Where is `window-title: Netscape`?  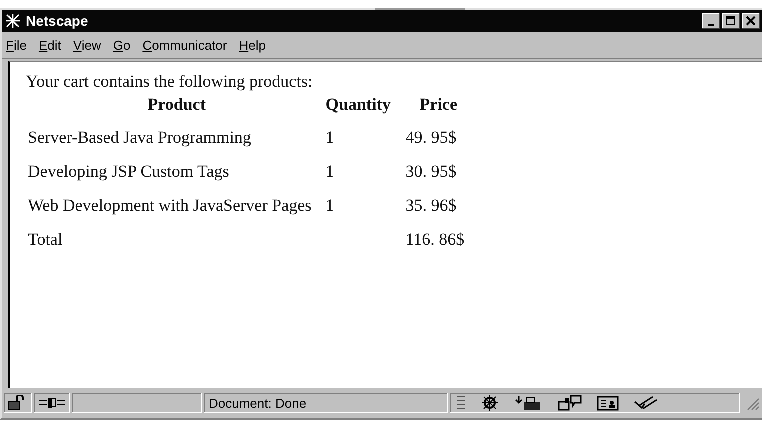 window-title: Netscape is located at coordinates (57, 21).